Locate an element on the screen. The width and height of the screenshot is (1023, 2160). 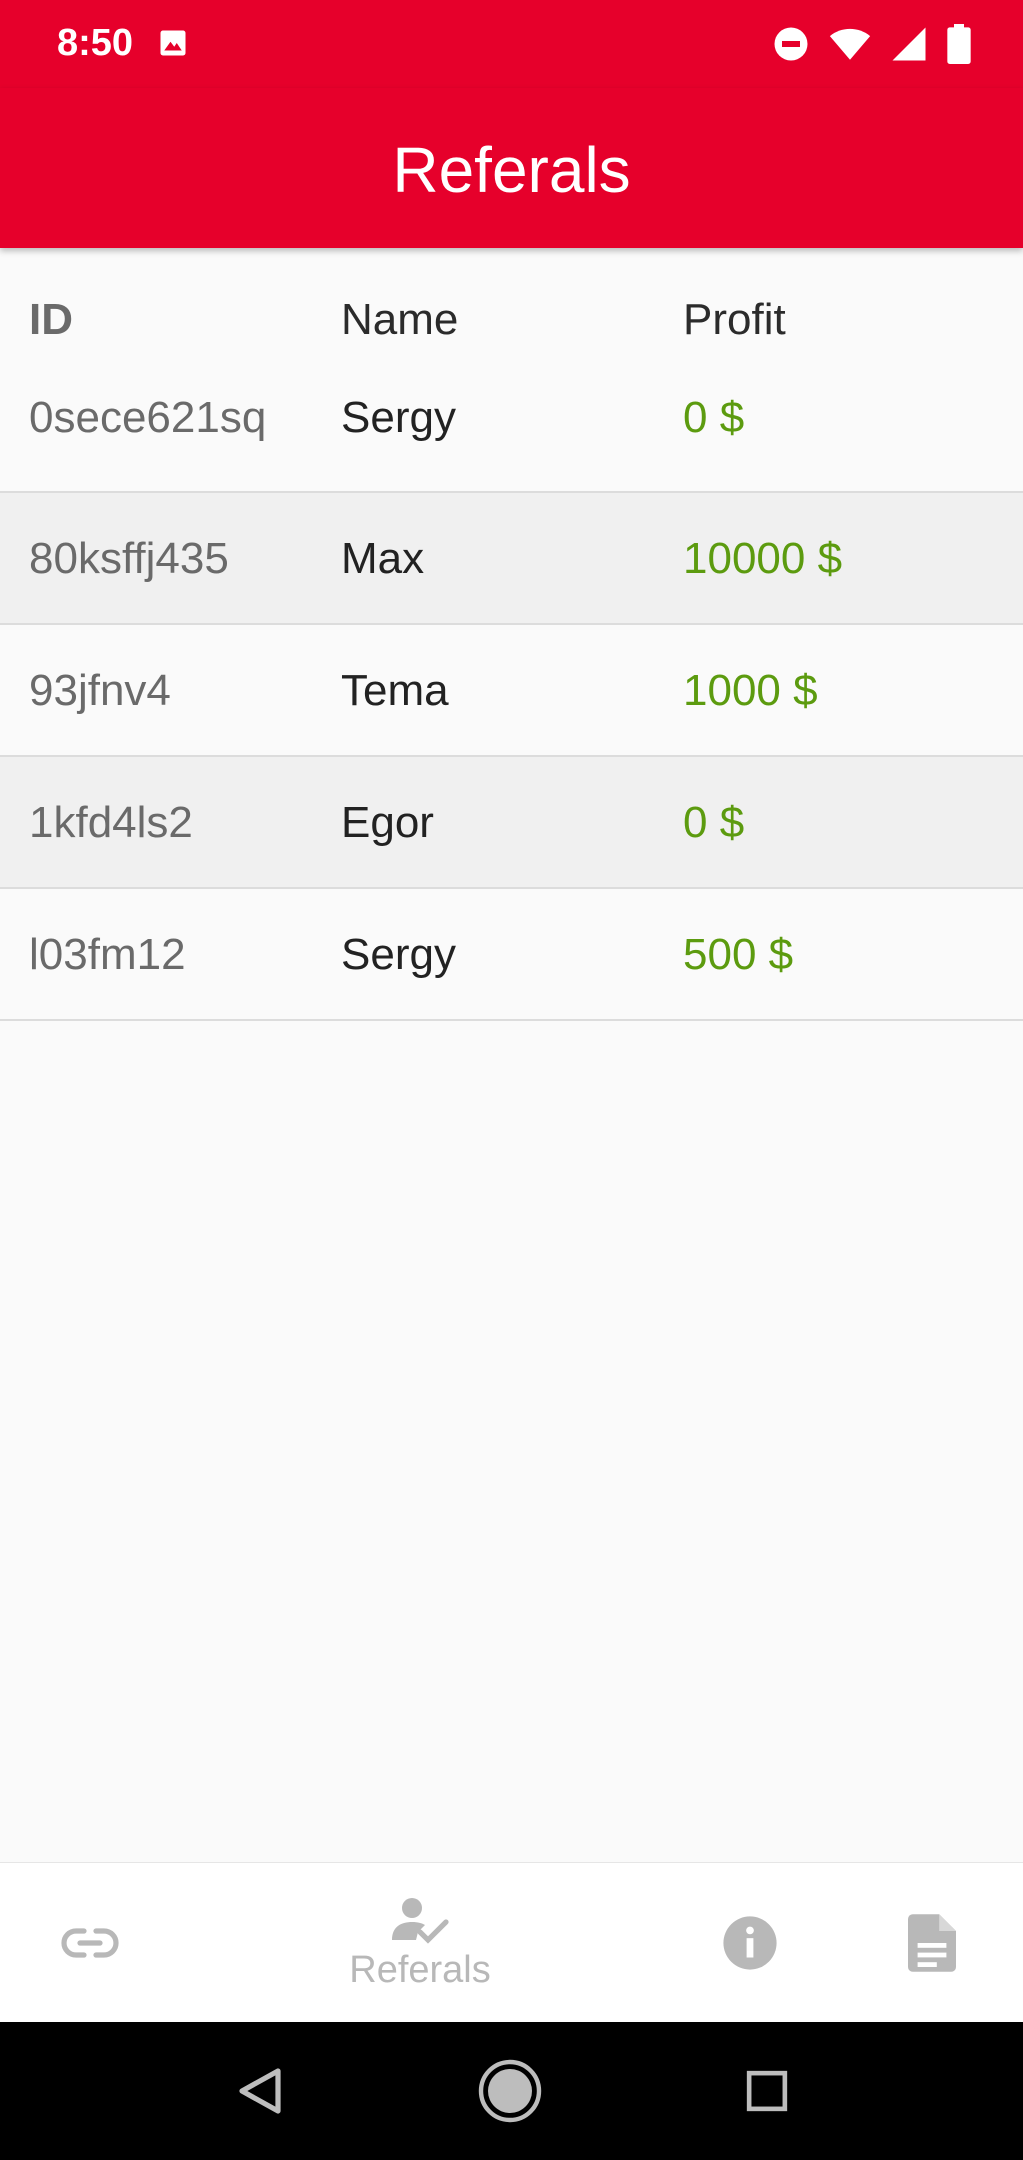
document-icon is located at coordinates (932, 1943).